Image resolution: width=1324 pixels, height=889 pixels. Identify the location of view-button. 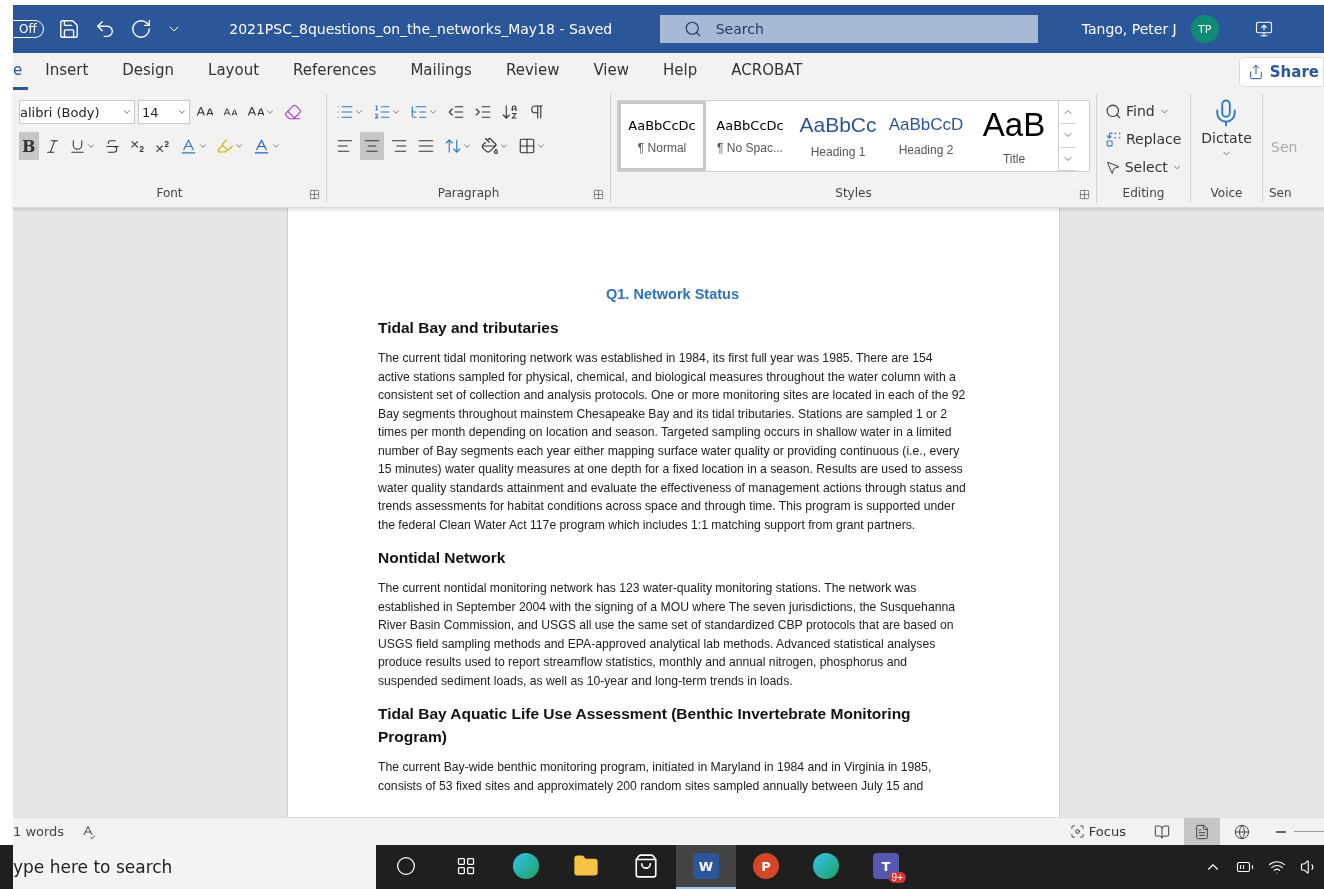
(1202, 831).